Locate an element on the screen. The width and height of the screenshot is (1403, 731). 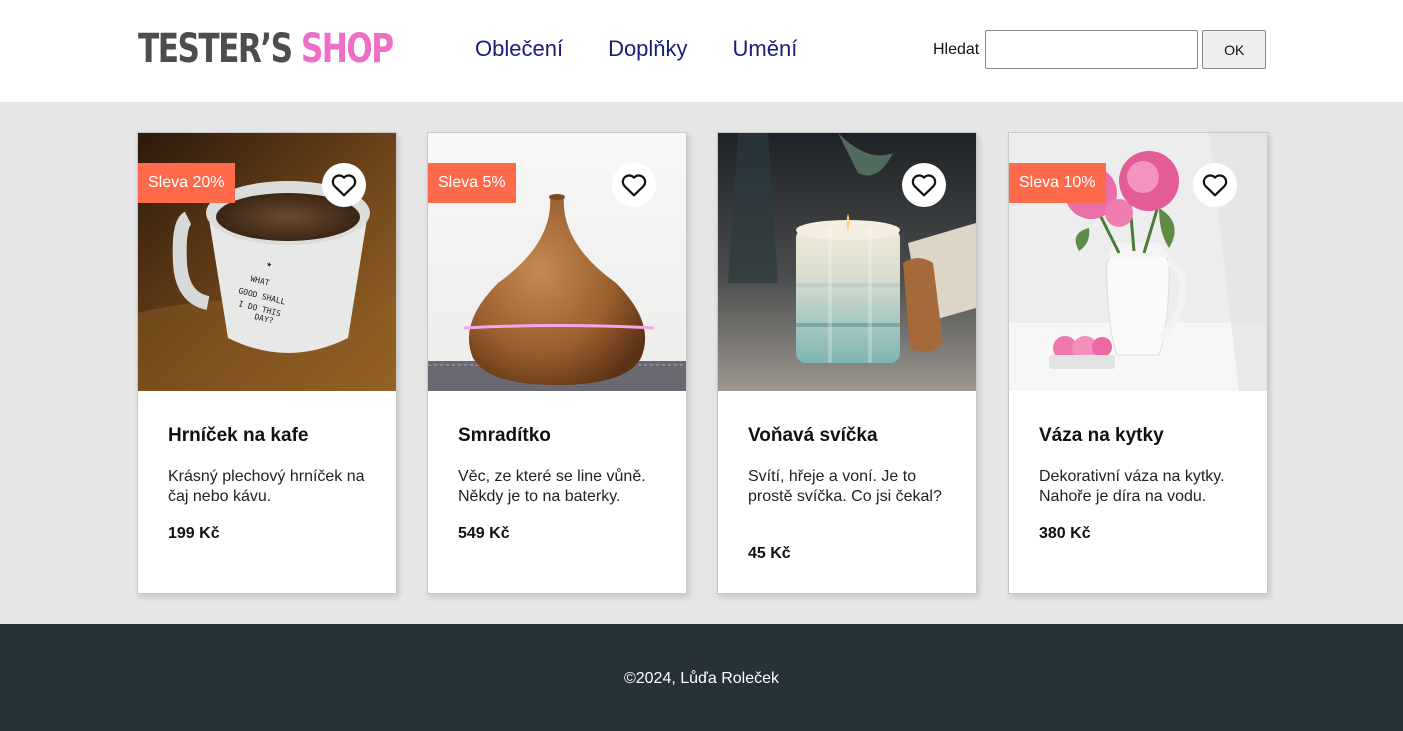
product-price: 380 Kč is located at coordinates (1065, 533).